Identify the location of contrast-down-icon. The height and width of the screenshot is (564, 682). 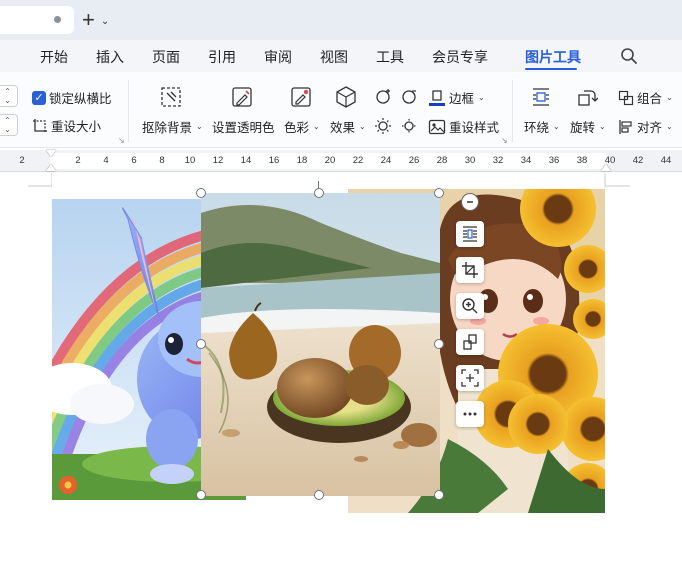
(409, 126).